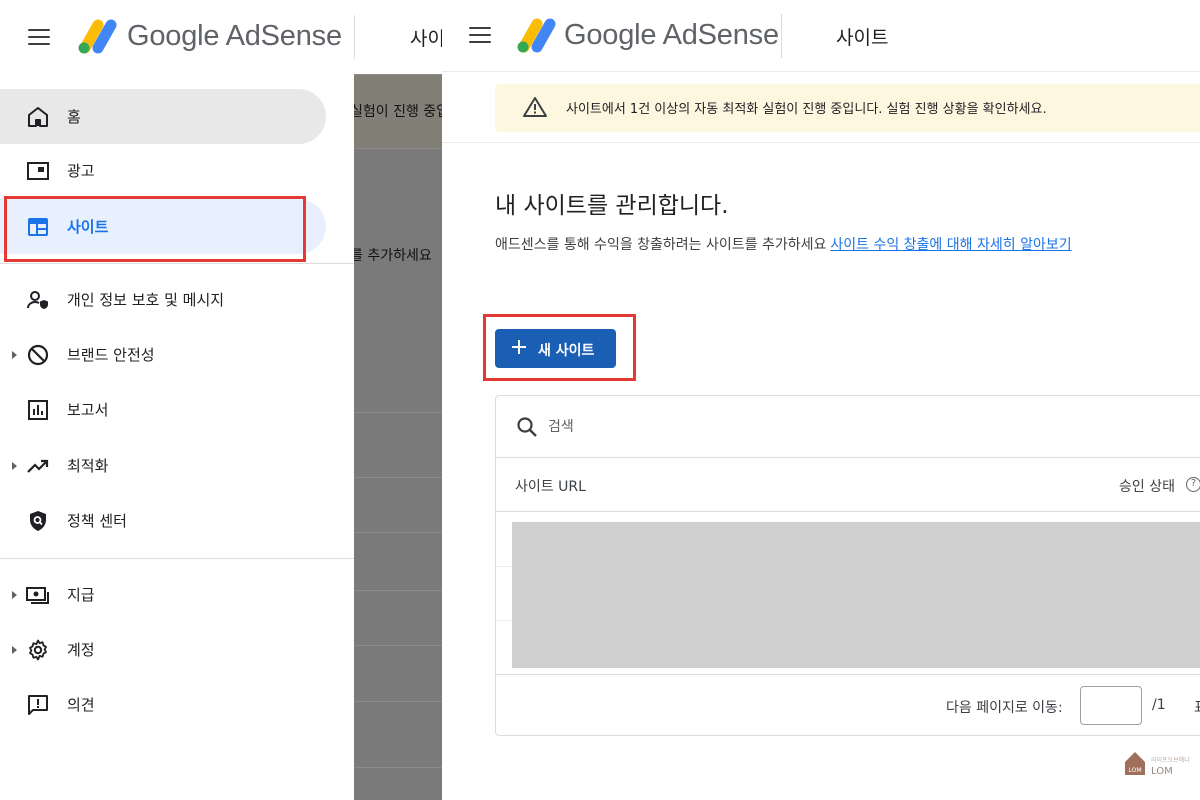  I want to click on watermark-small-text: 라이프오브매니, so click(1170, 760).